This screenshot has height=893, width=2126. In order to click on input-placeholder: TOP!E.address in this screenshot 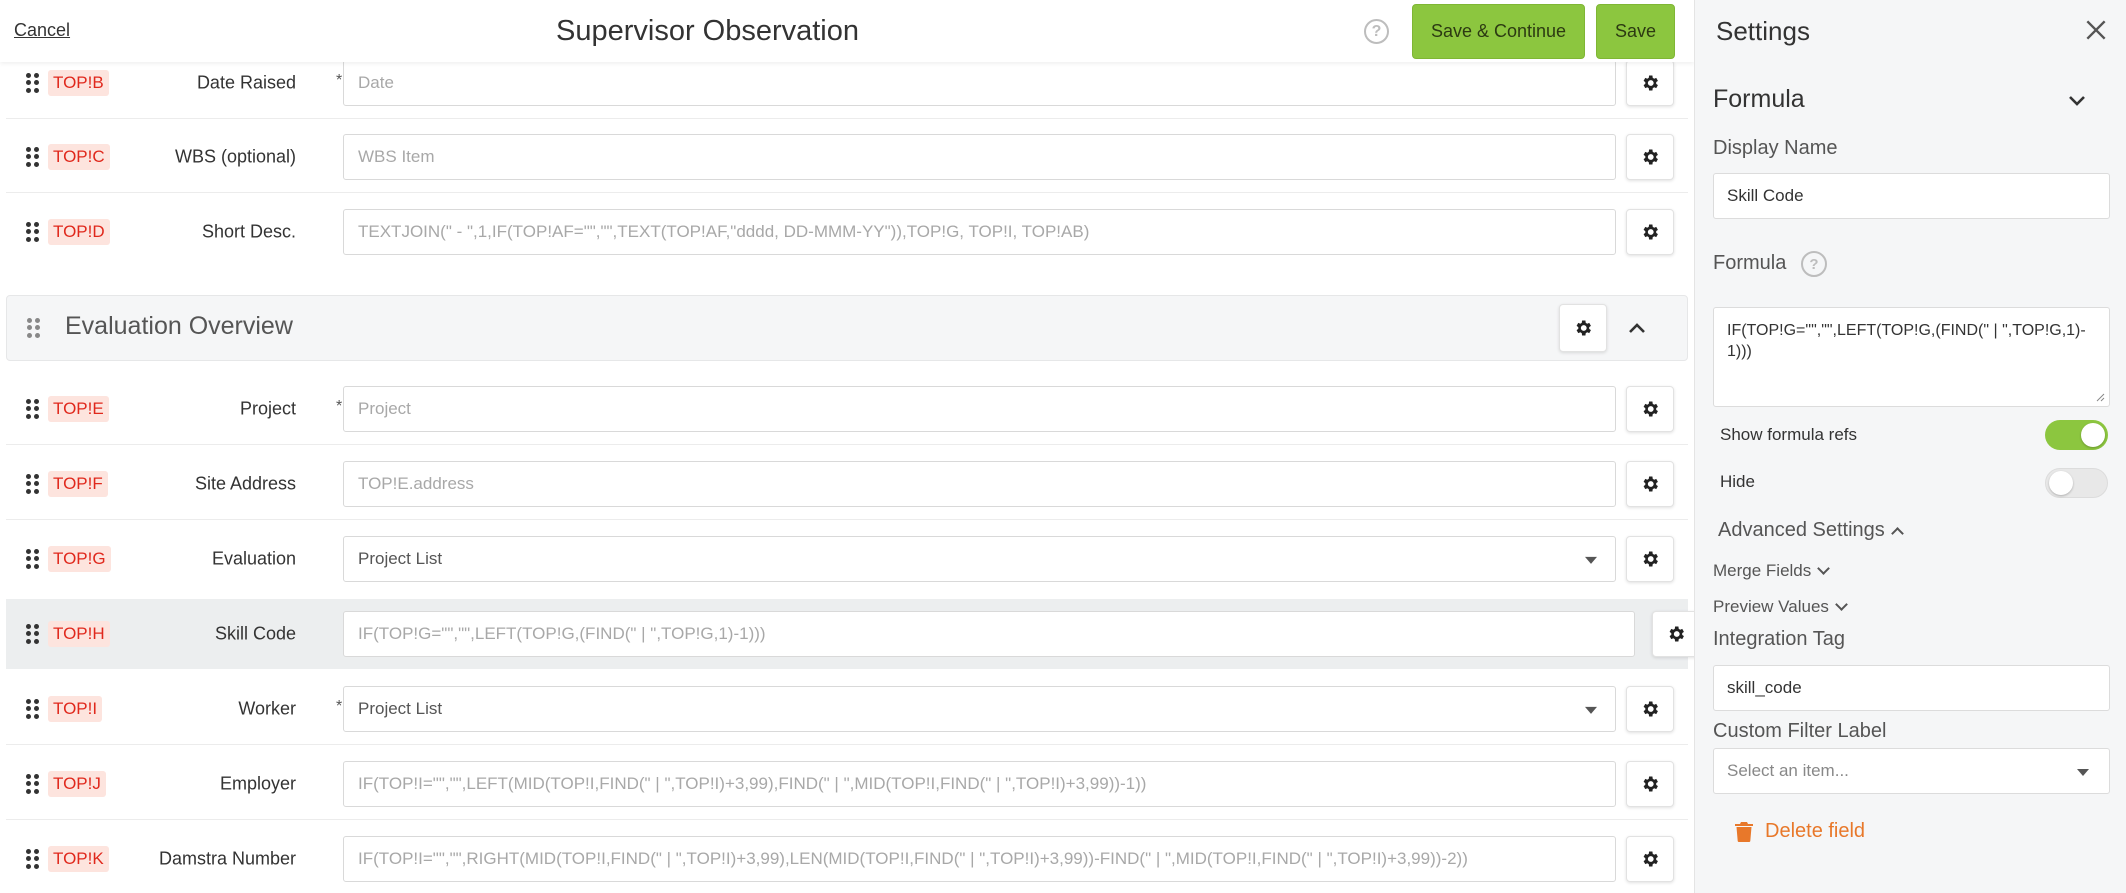, I will do `click(416, 483)`.